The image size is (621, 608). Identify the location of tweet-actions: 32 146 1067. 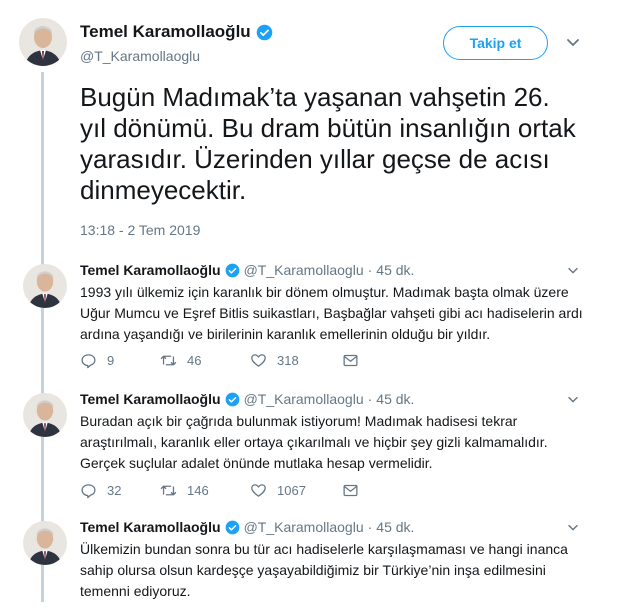
(219, 490).